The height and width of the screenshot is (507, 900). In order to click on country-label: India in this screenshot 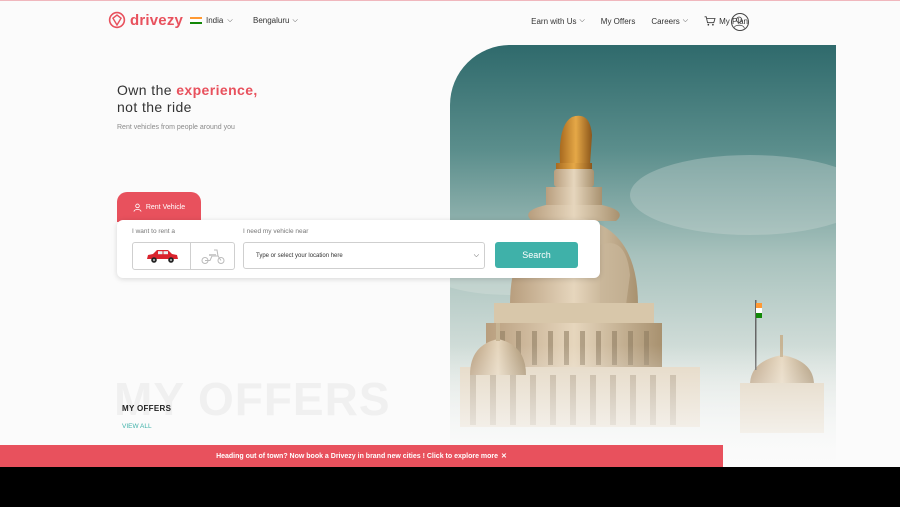, I will do `click(215, 20)`.